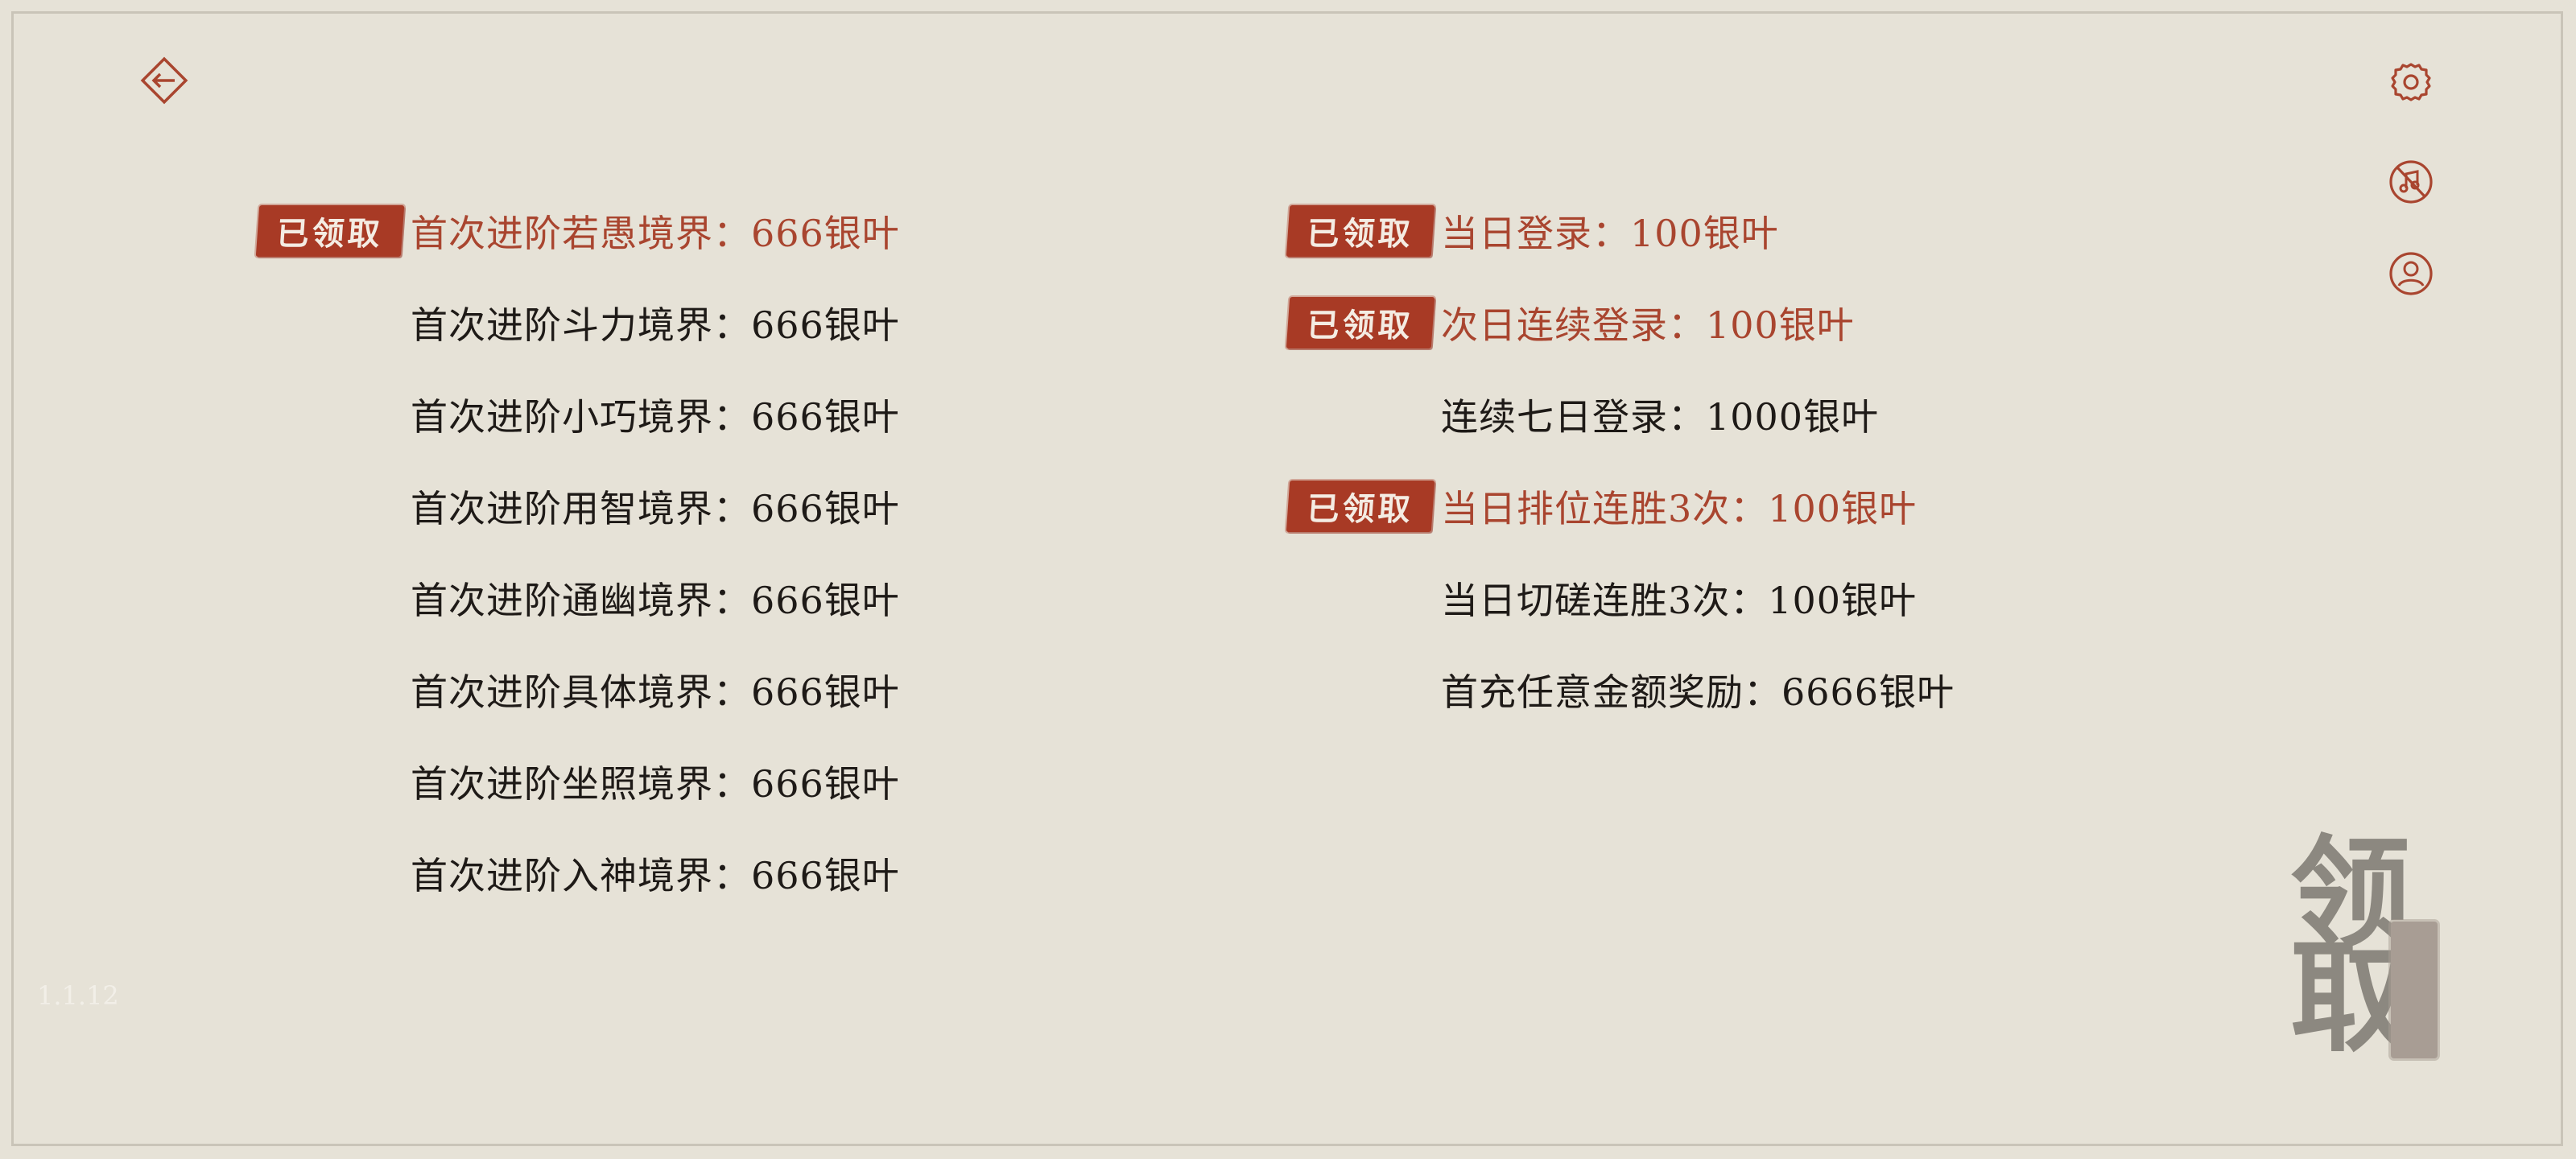  I want to click on reward-row: 首次进阶具体境界：666银叶, so click(579, 690).